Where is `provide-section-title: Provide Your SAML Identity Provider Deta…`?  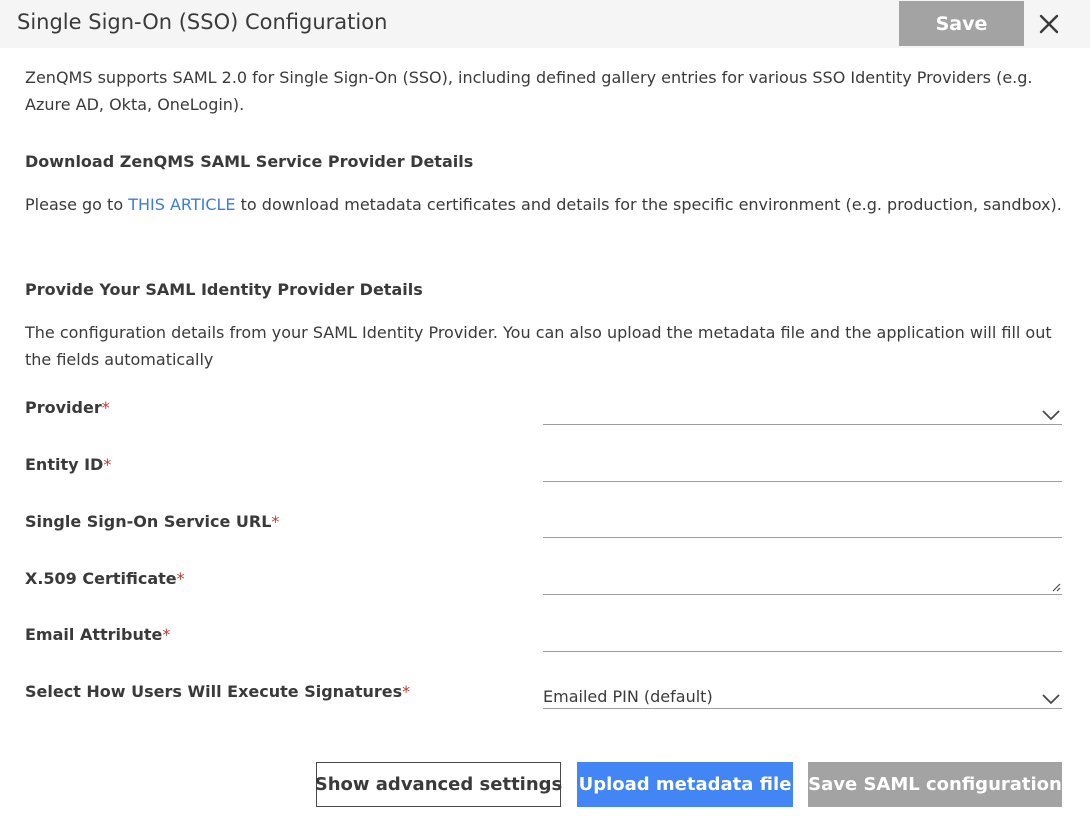 provide-section-title: Provide Your SAML Identity Provider Deta… is located at coordinates (224, 289).